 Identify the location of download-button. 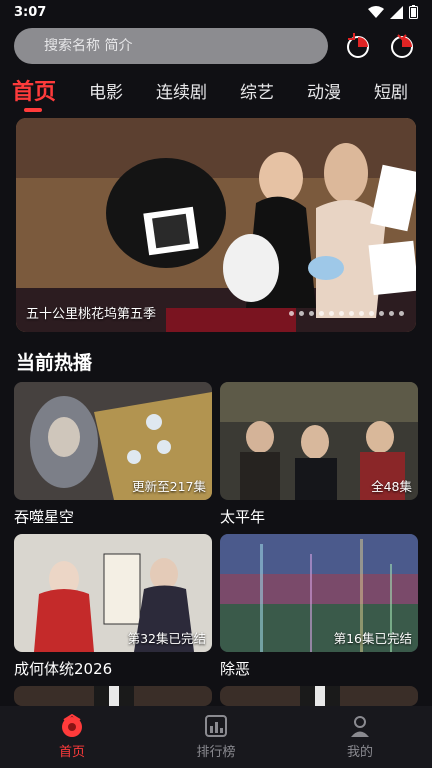
(402, 46).